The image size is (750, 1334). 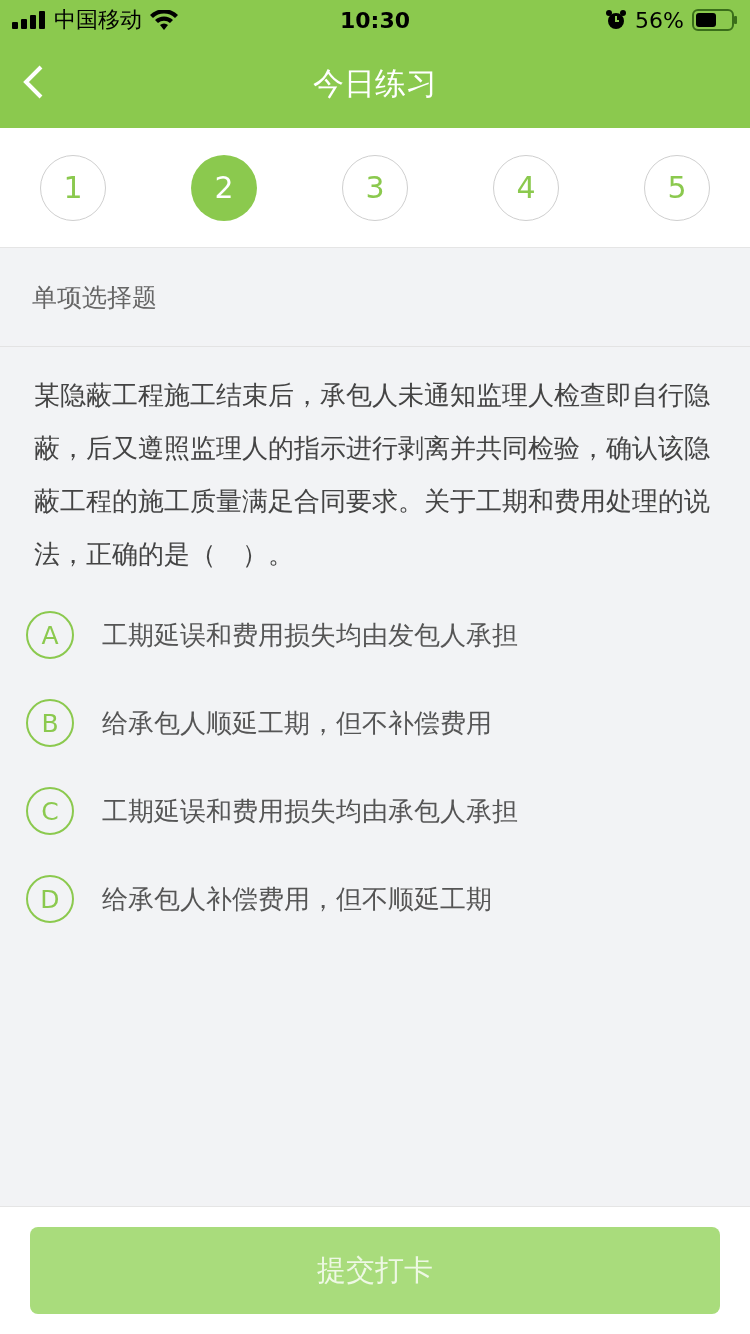 I want to click on answer-option: C 工期延误和费用损失均由承包人承担, so click(x=375, y=811).